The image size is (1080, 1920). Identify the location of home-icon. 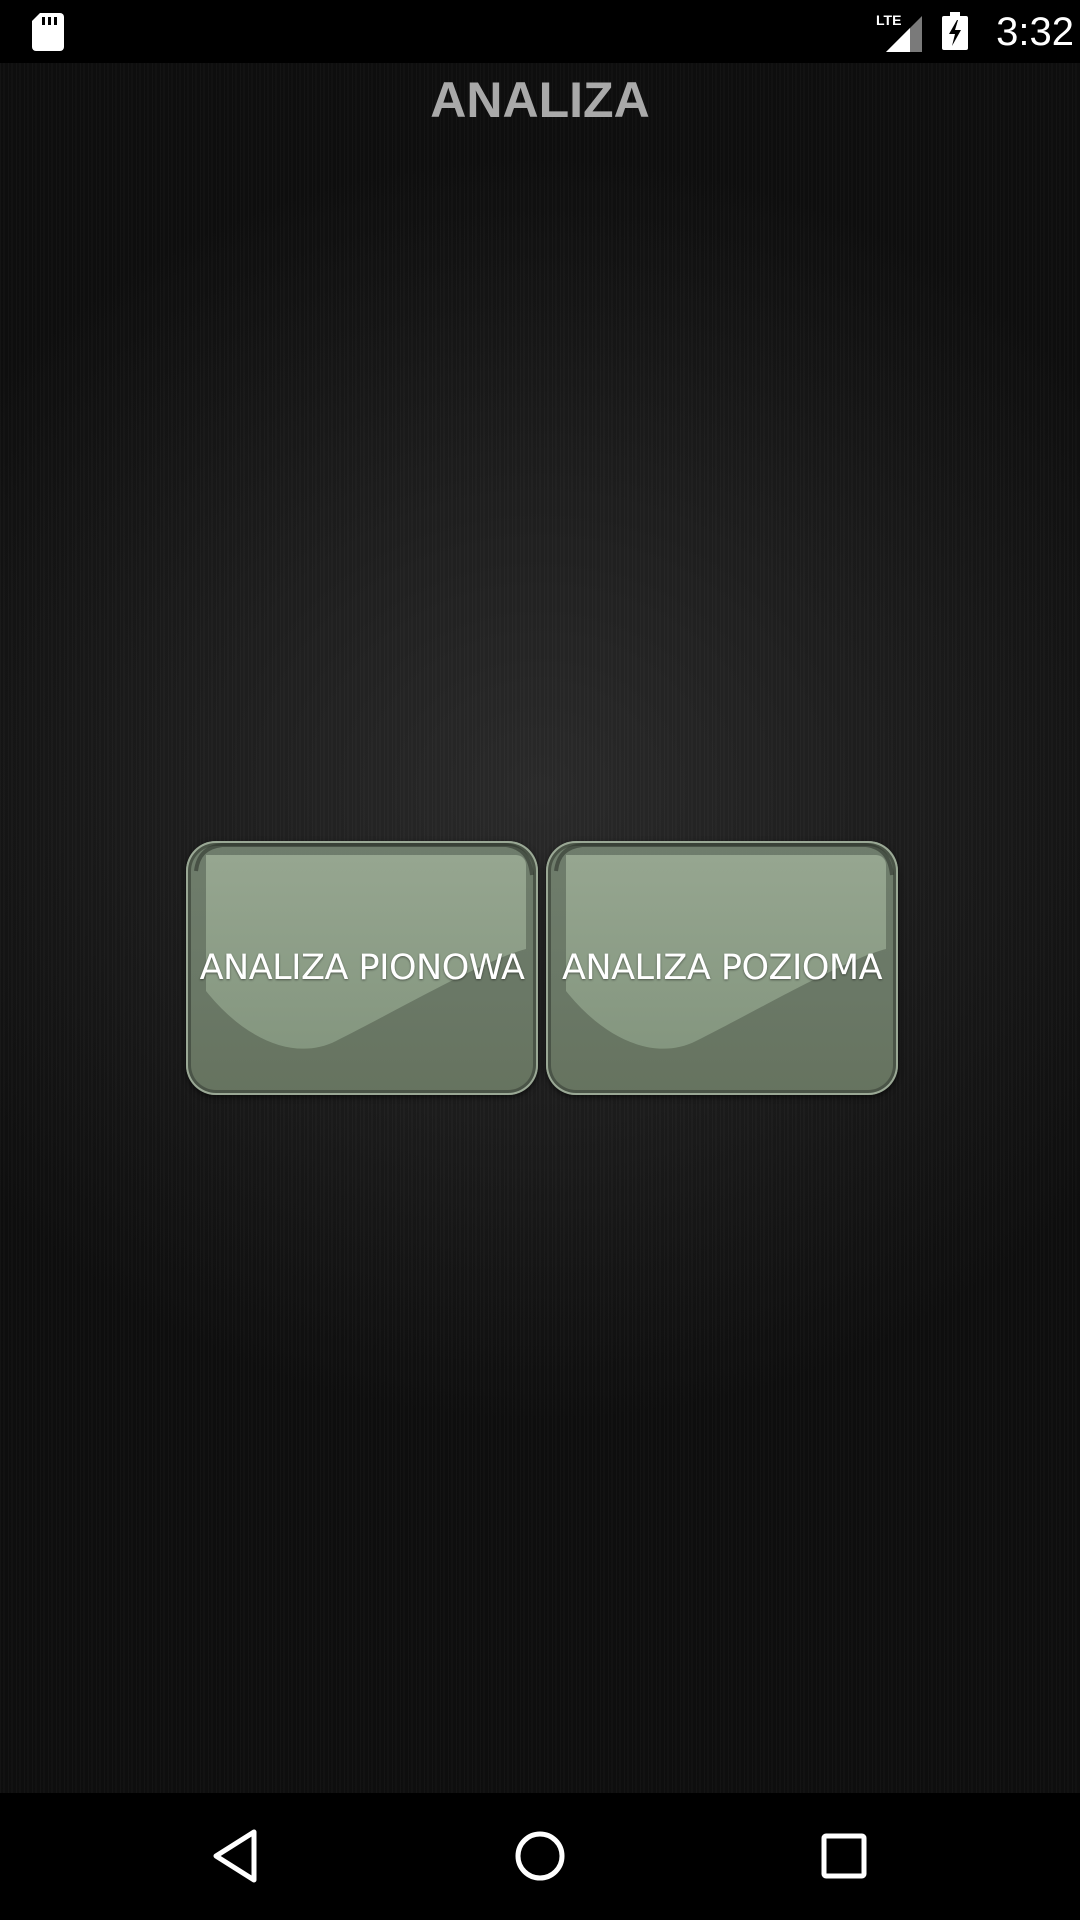
(540, 1856).